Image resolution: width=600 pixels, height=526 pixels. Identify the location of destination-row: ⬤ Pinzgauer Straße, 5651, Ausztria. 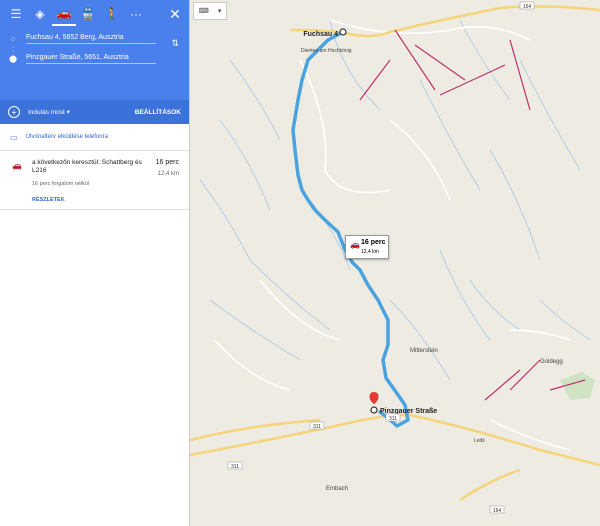
(94, 59).